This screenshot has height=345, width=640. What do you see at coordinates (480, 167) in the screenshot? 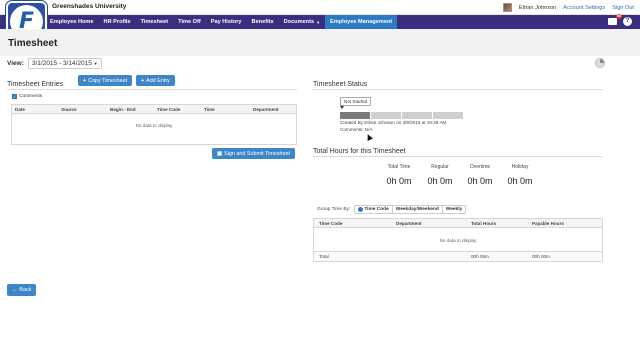
I see `overtime-label: Overtime` at bounding box center [480, 167].